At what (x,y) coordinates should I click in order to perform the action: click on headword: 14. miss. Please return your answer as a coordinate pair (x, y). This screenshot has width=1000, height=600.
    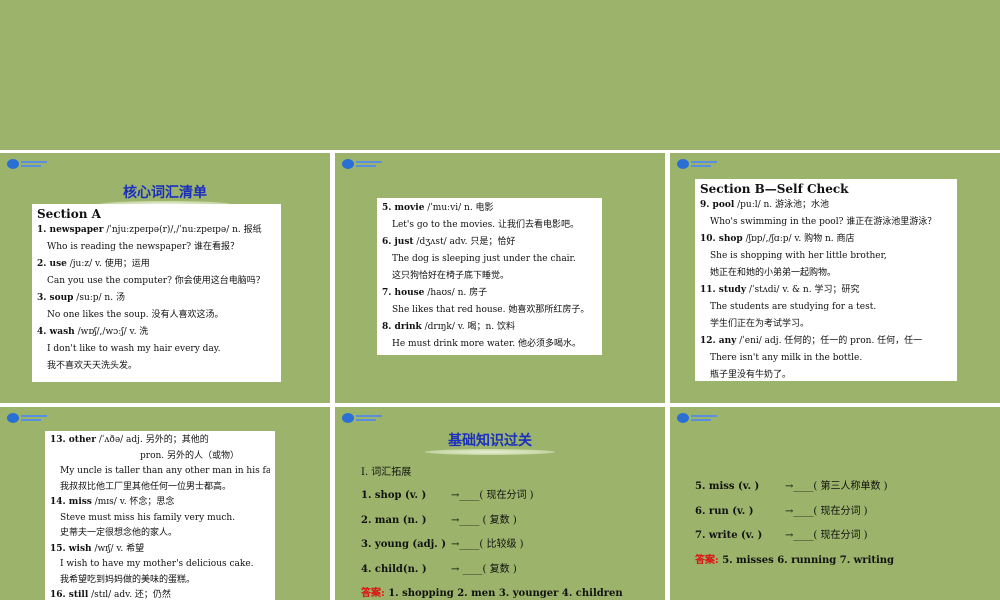
    Looking at the image, I should click on (71, 502).